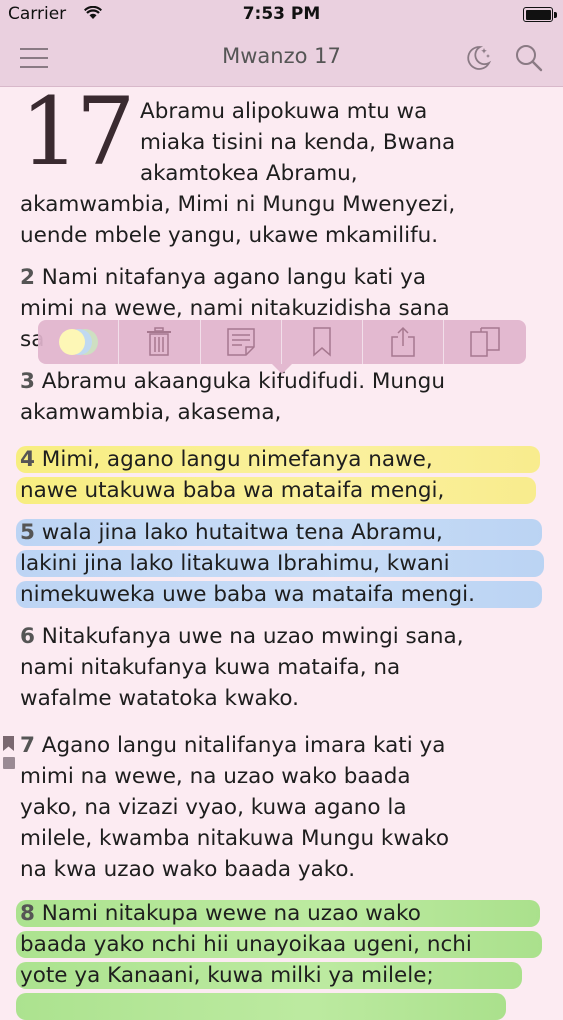  I want to click on verse-text: nawe utakuwa baba wa mataifa mengi,, so click(232, 490).